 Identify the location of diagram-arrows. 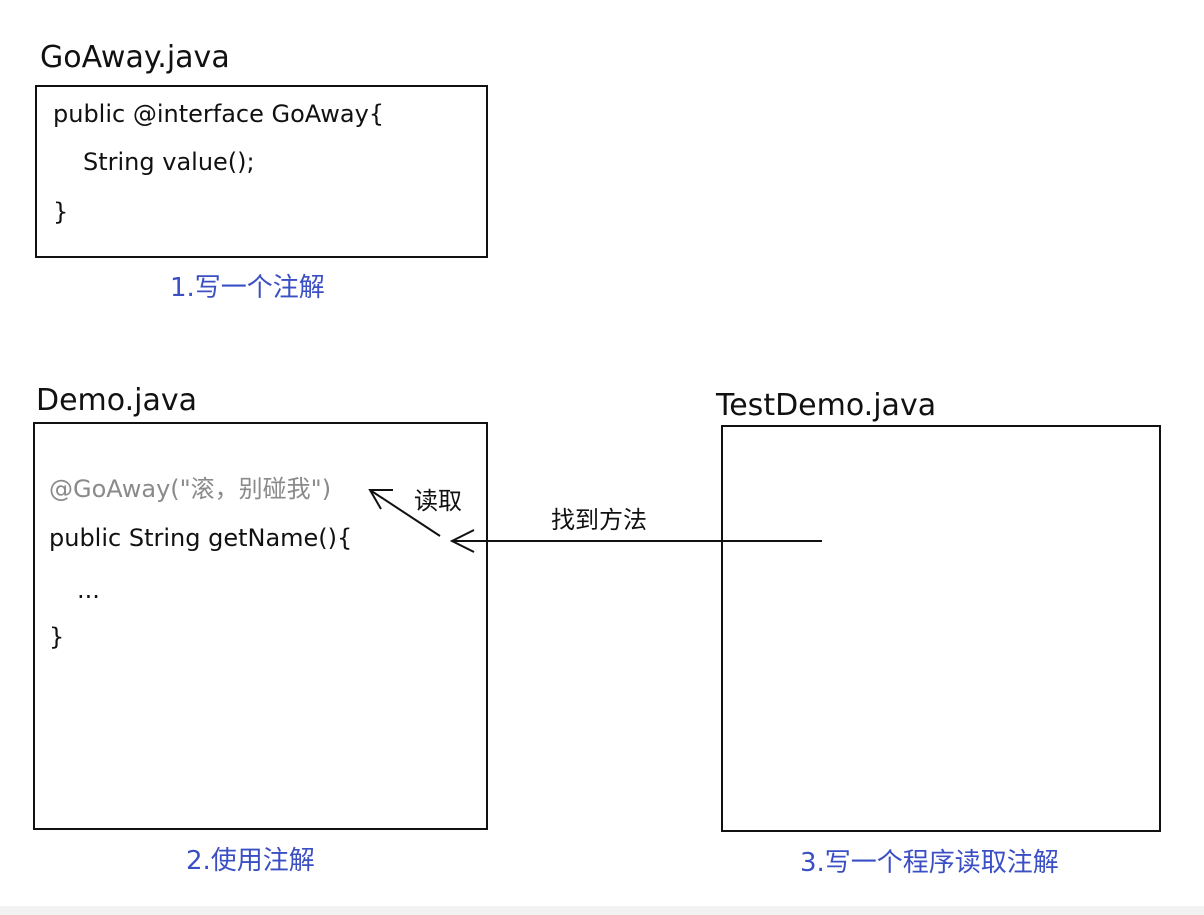
(595, 521).